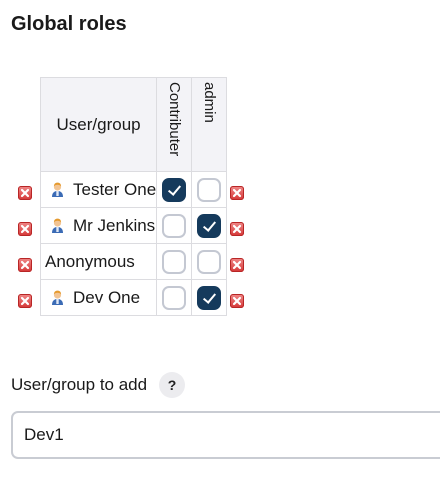 The image size is (440, 499). I want to click on role-header-contributer: Contributer, so click(174, 124).